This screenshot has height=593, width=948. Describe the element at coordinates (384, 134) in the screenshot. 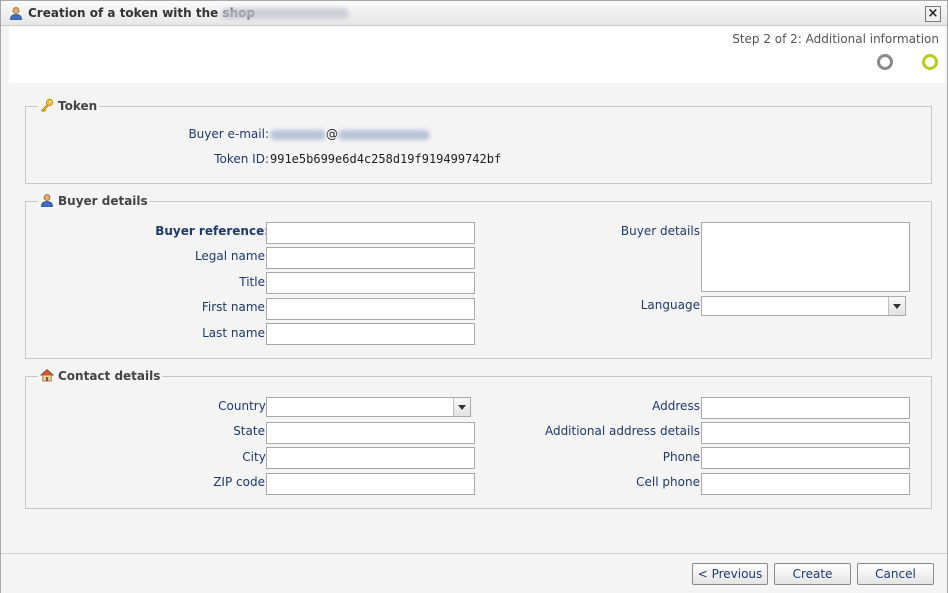

I see `email-domain-redacted` at that location.